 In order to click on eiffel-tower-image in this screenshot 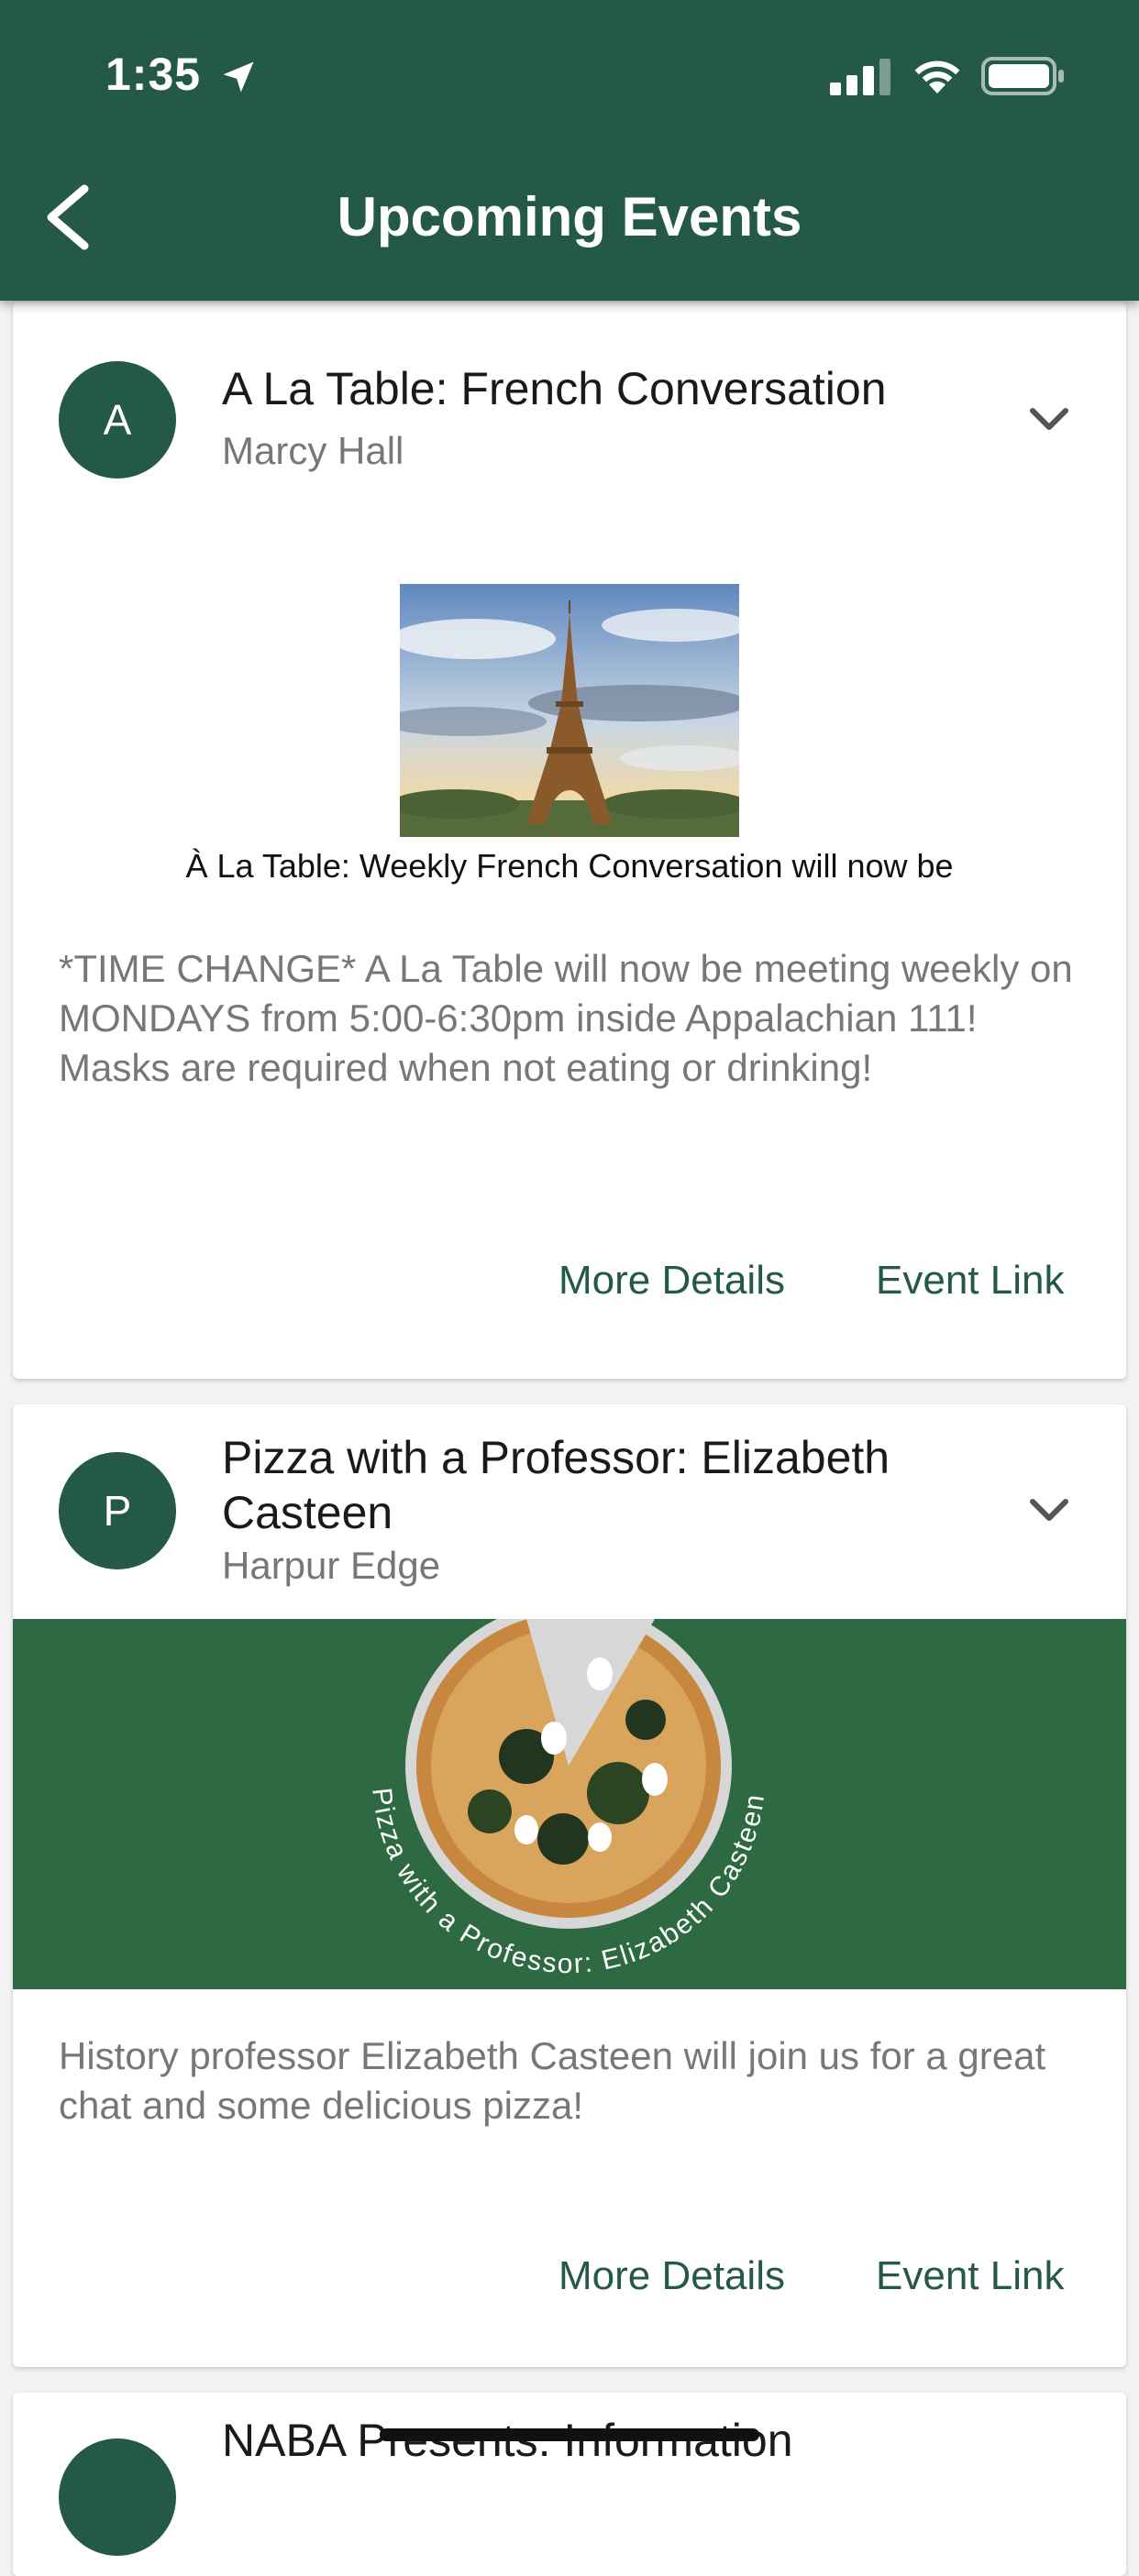, I will do `click(569, 710)`.